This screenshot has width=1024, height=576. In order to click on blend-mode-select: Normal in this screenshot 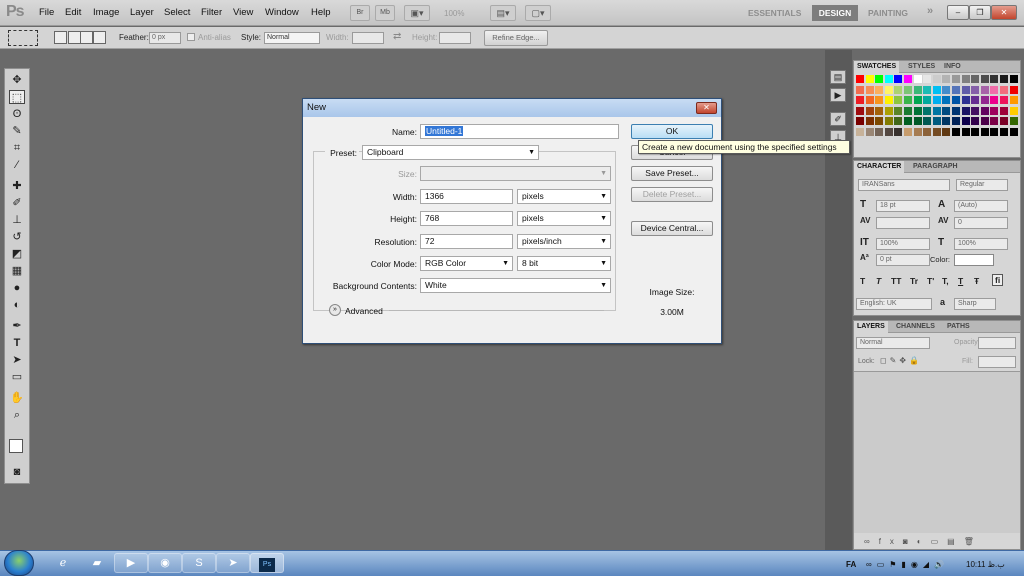, I will do `click(893, 343)`.